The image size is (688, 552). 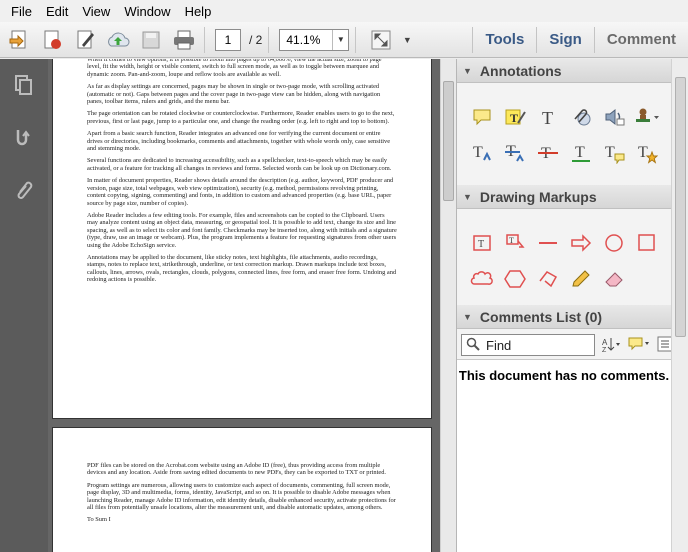 I want to click on text-comment-icon: T, so click(x=613, y=153).